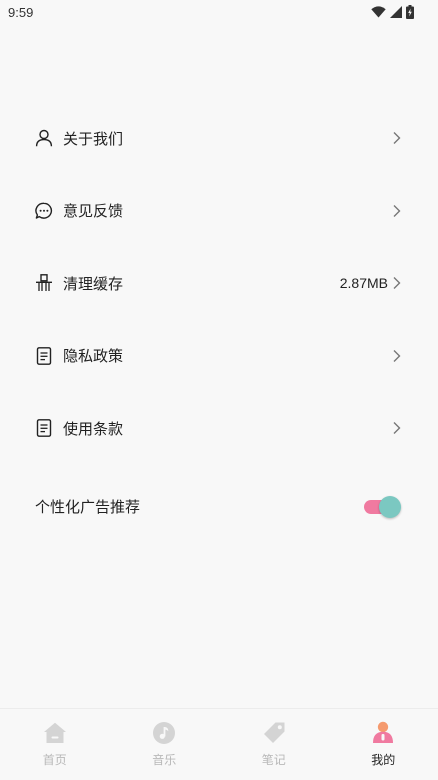  I want to click on wifi-icon, so click(378, 12).